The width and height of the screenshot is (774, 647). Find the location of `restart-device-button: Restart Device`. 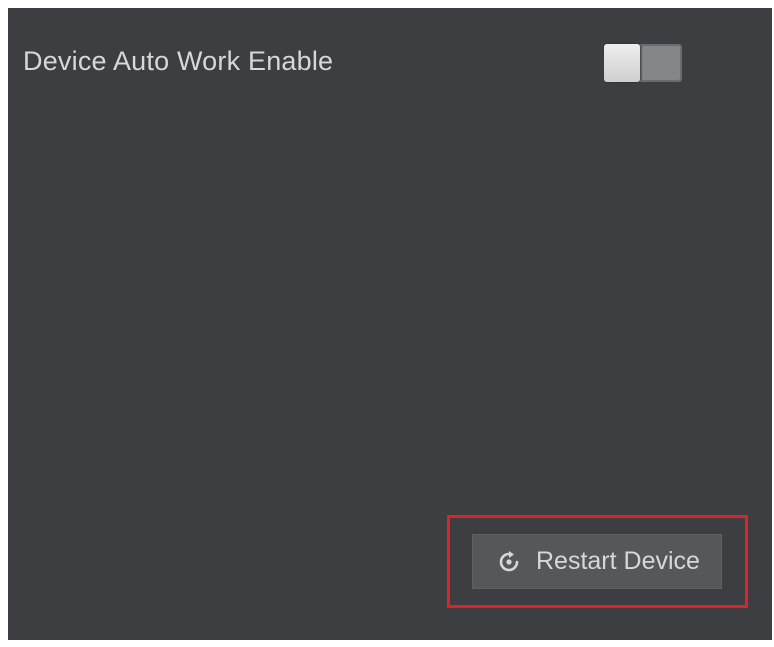

restart-device-button: Restart Device is located at coordinates (597, 561).